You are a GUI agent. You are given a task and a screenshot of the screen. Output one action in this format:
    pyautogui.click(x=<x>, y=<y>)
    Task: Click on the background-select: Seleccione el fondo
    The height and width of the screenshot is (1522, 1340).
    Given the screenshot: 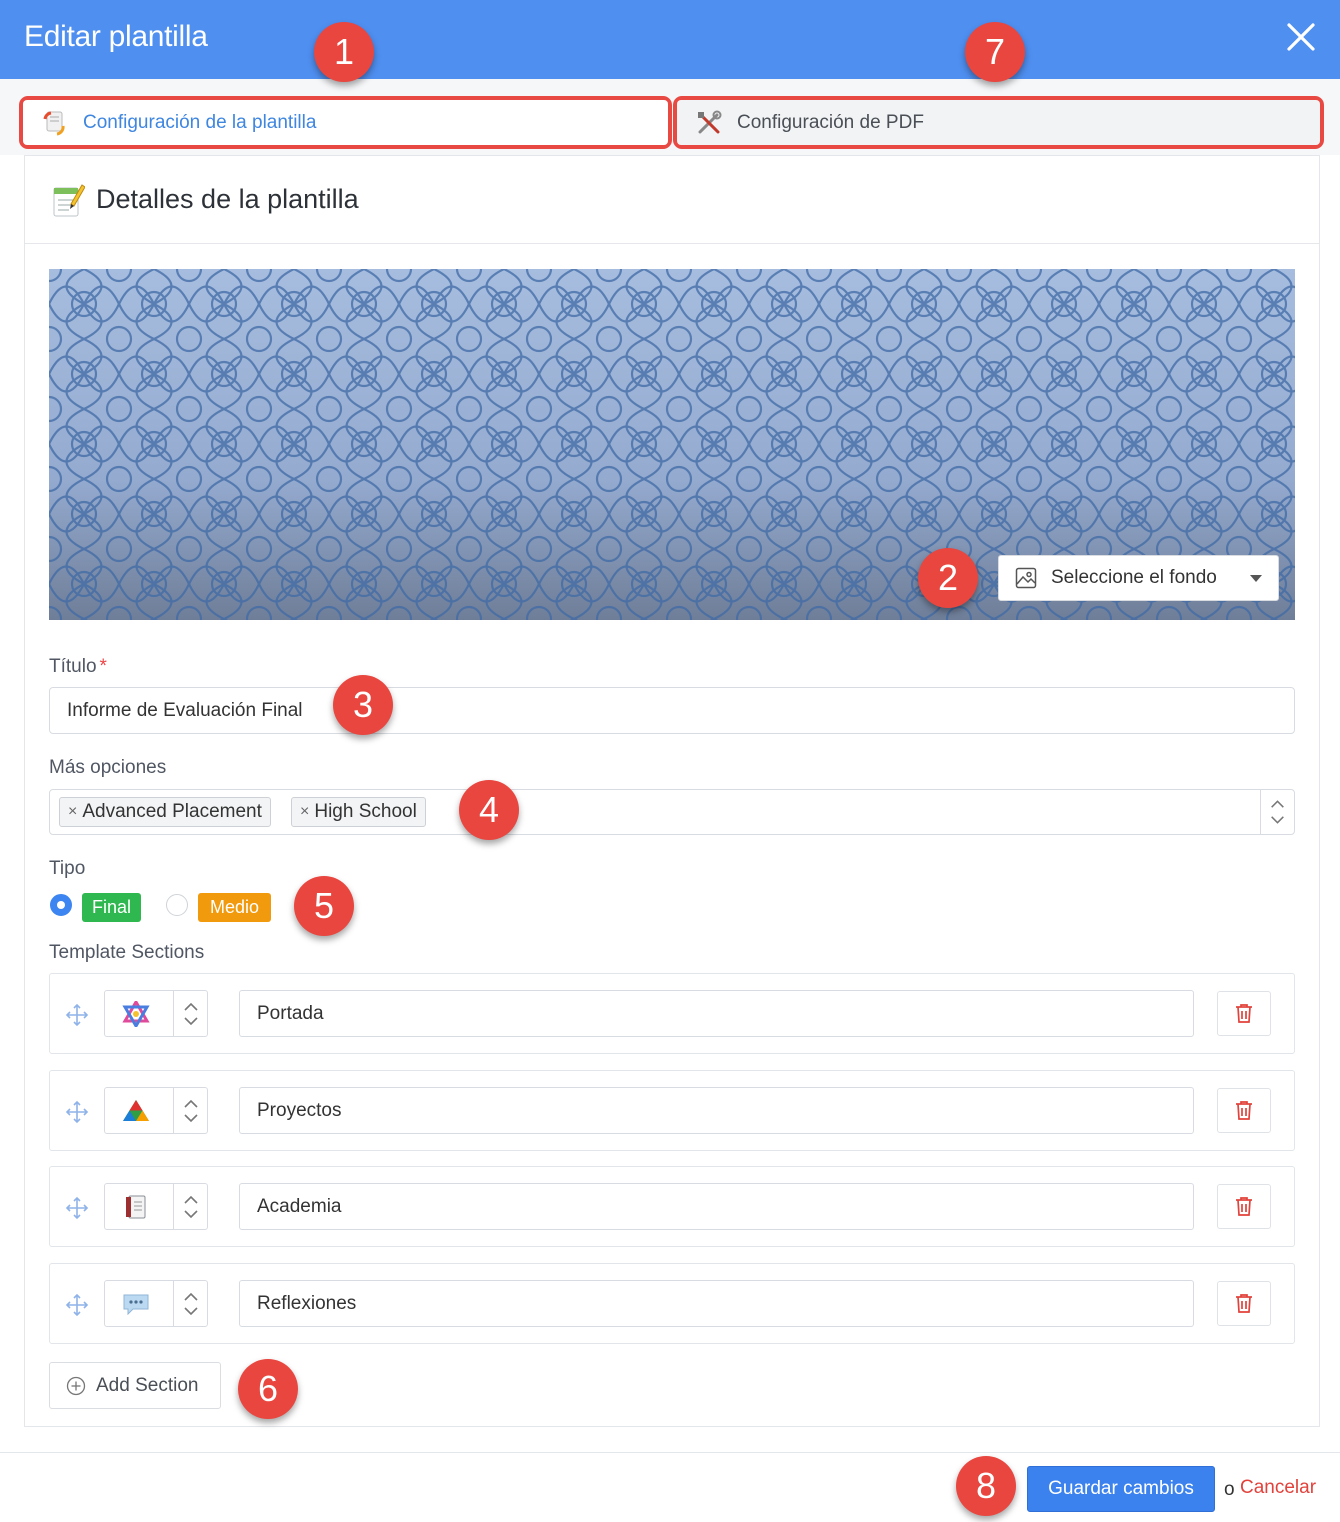 What is the action you would take?
    pyautogui.click(x=1138, y=578)
    